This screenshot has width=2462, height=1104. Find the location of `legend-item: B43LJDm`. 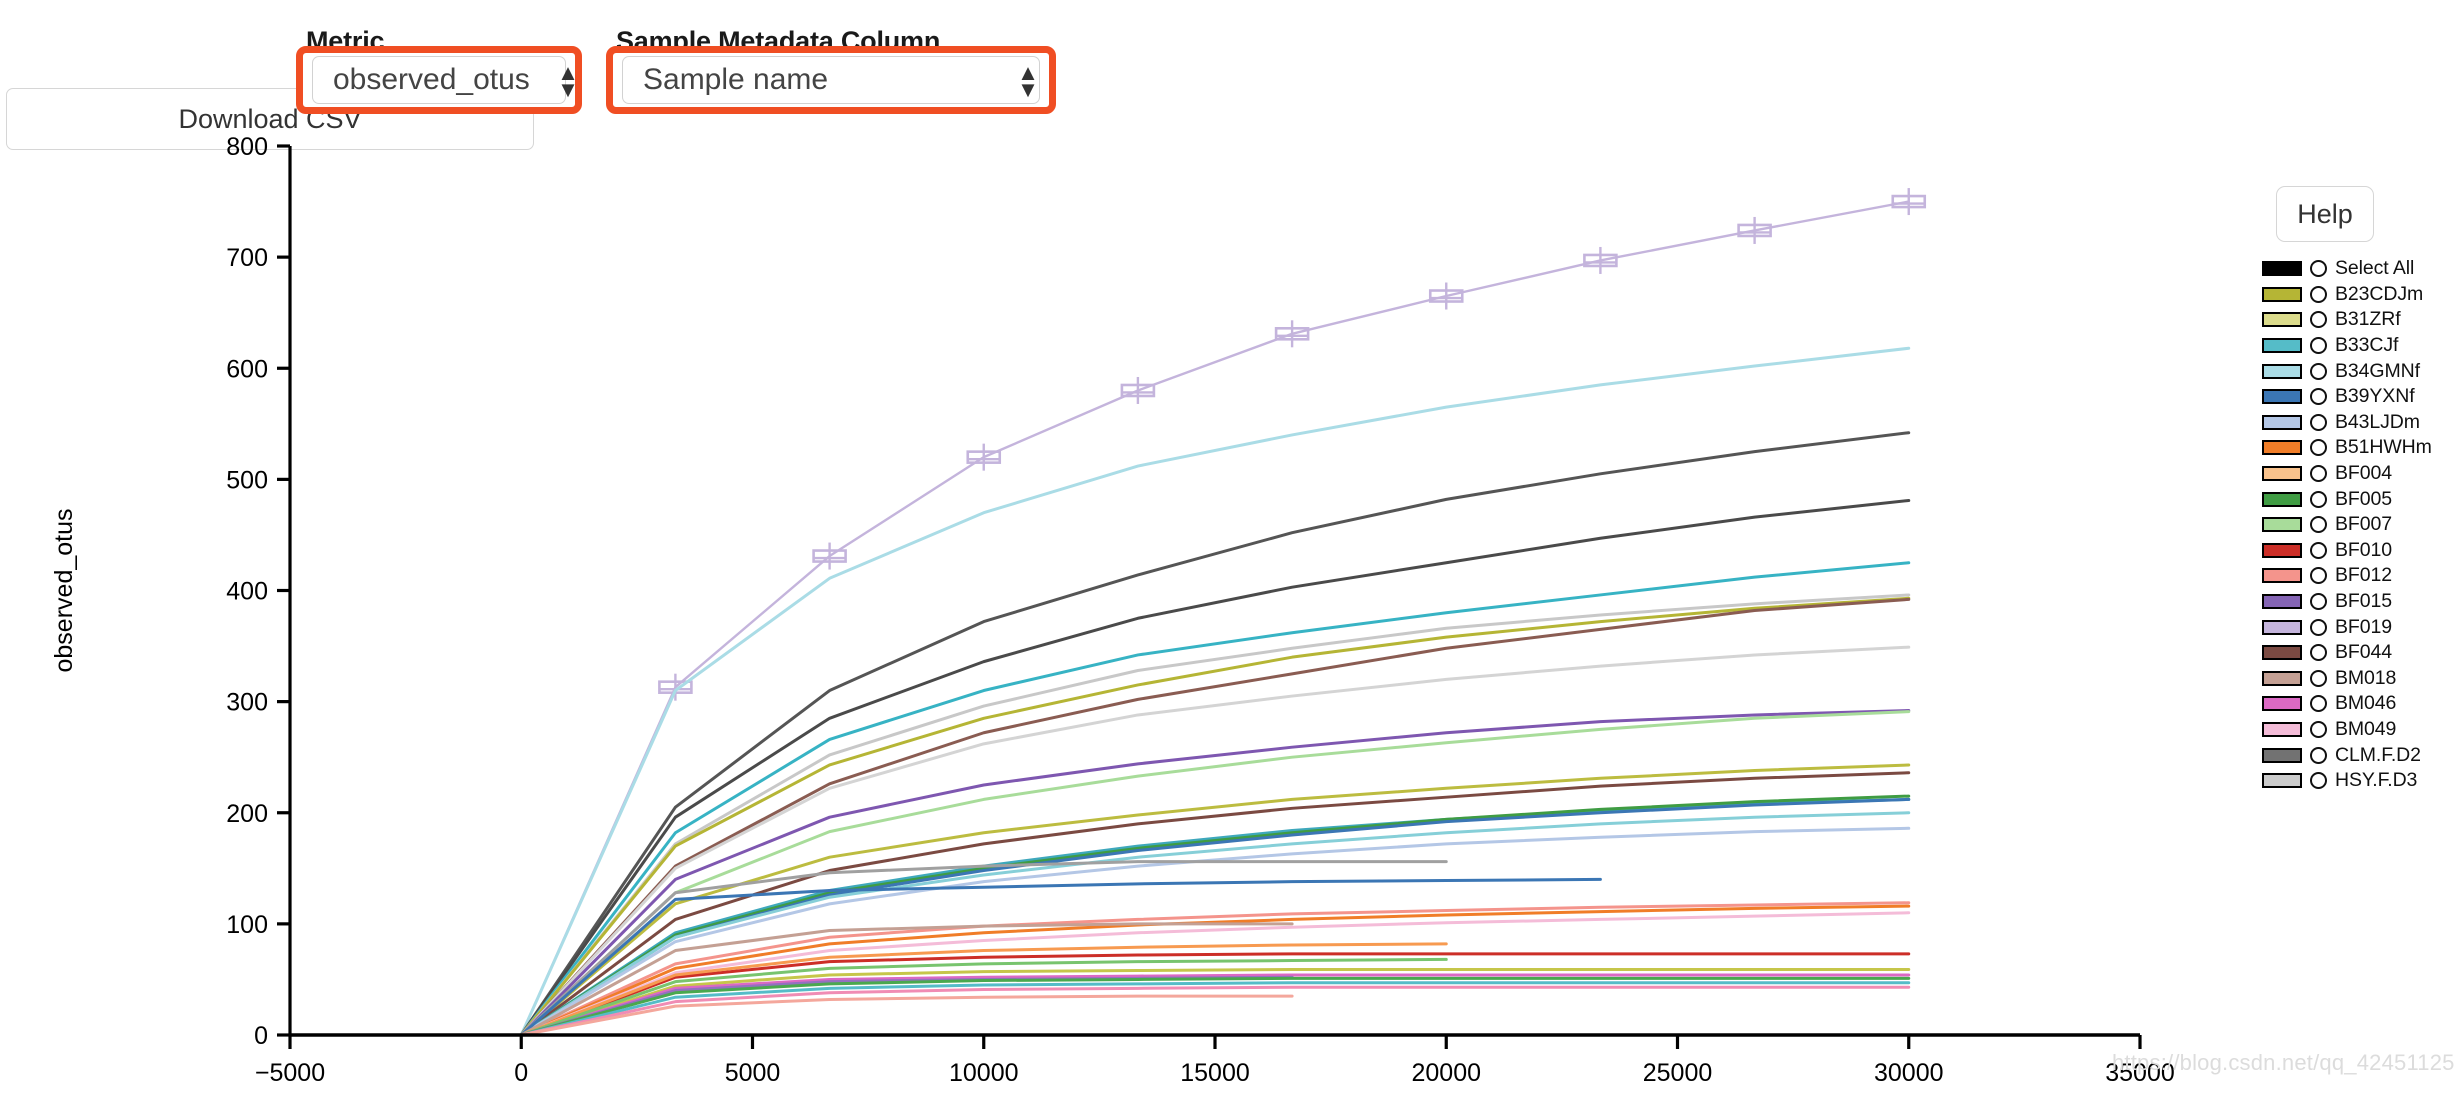

legend-item: B43LJDm is located at coordinates (2362, 423).